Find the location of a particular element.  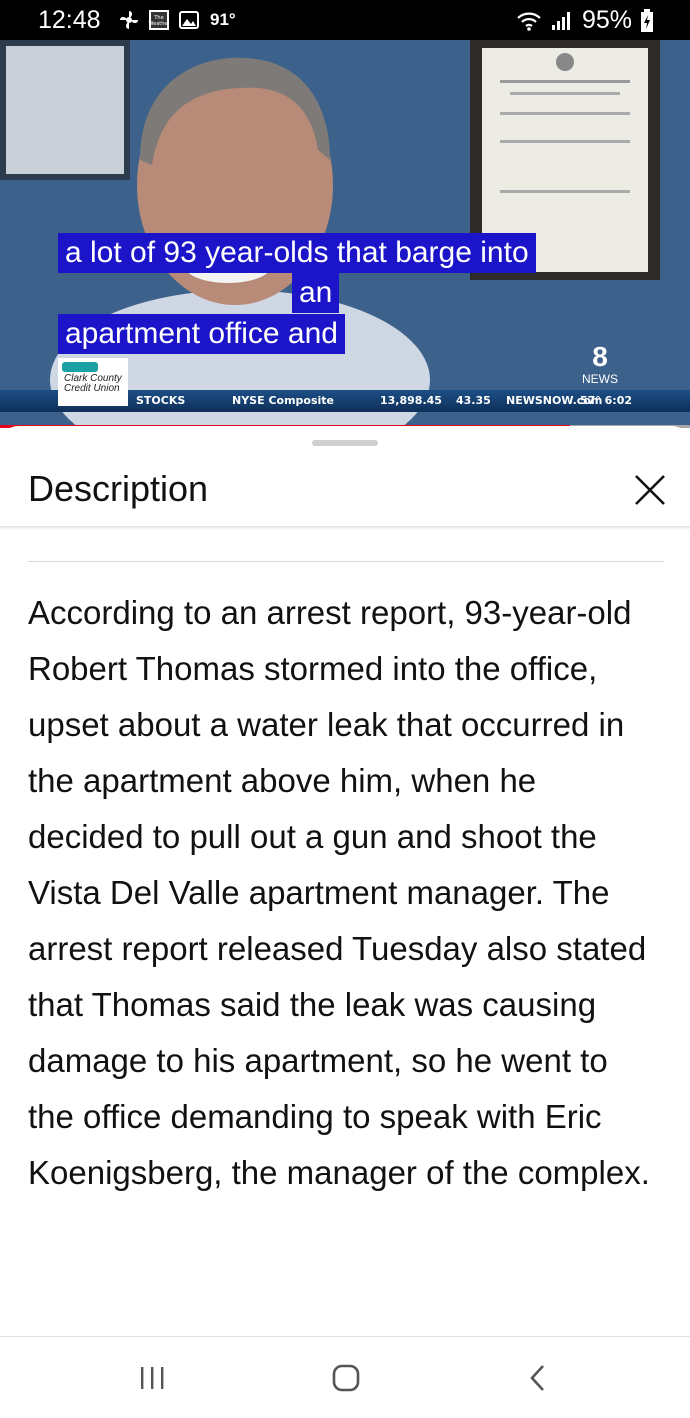

caption-line: apartment office and is located at coordinates (201, 334).